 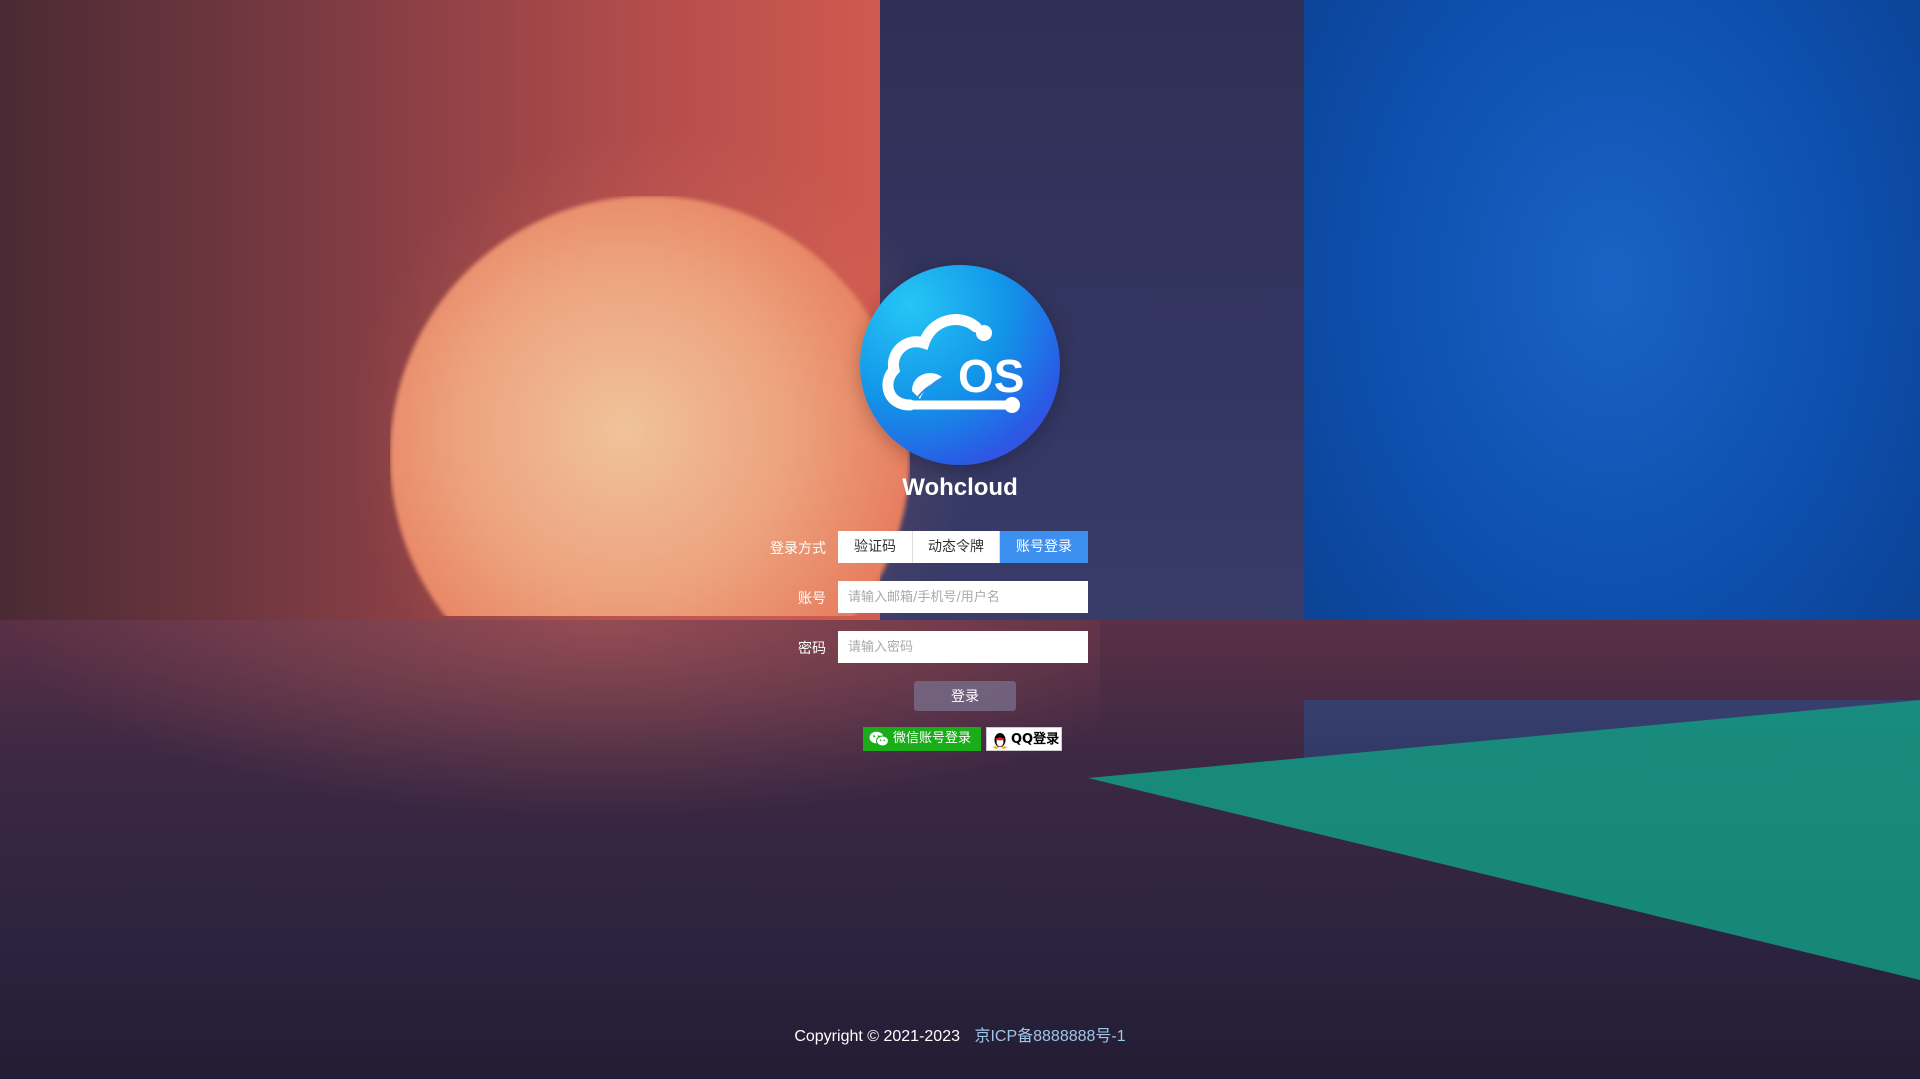 I want to click on wechat-login-label: 微信账号登录, so click(x=932, y=738).